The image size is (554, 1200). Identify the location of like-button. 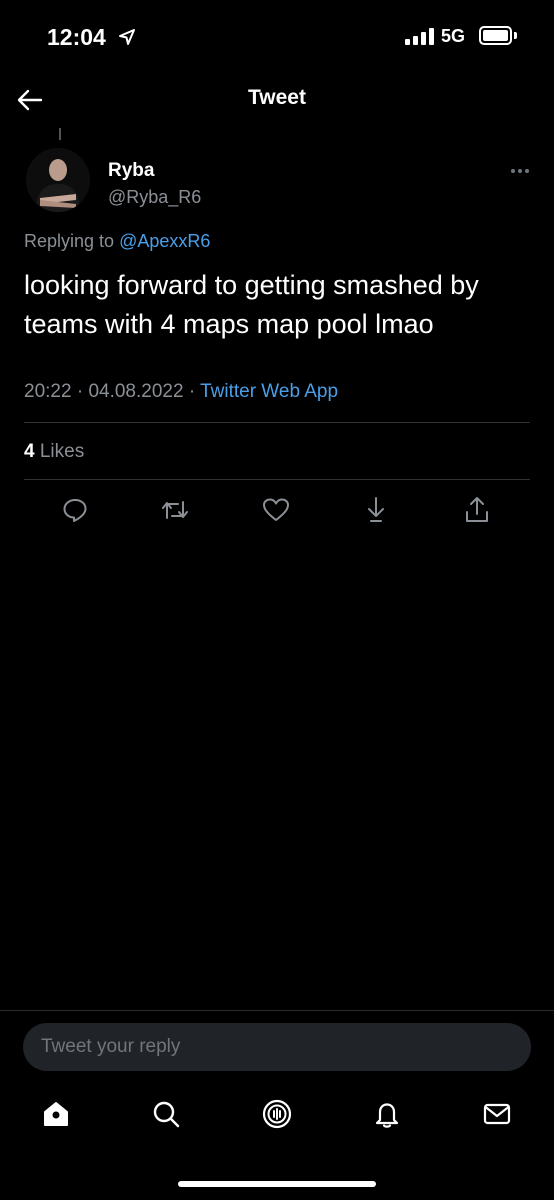
(276, 510).